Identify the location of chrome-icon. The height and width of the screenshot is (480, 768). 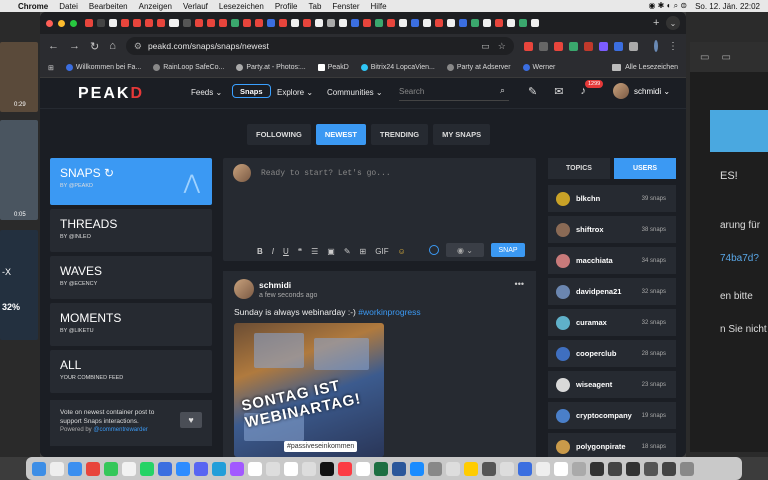
(129, 468).